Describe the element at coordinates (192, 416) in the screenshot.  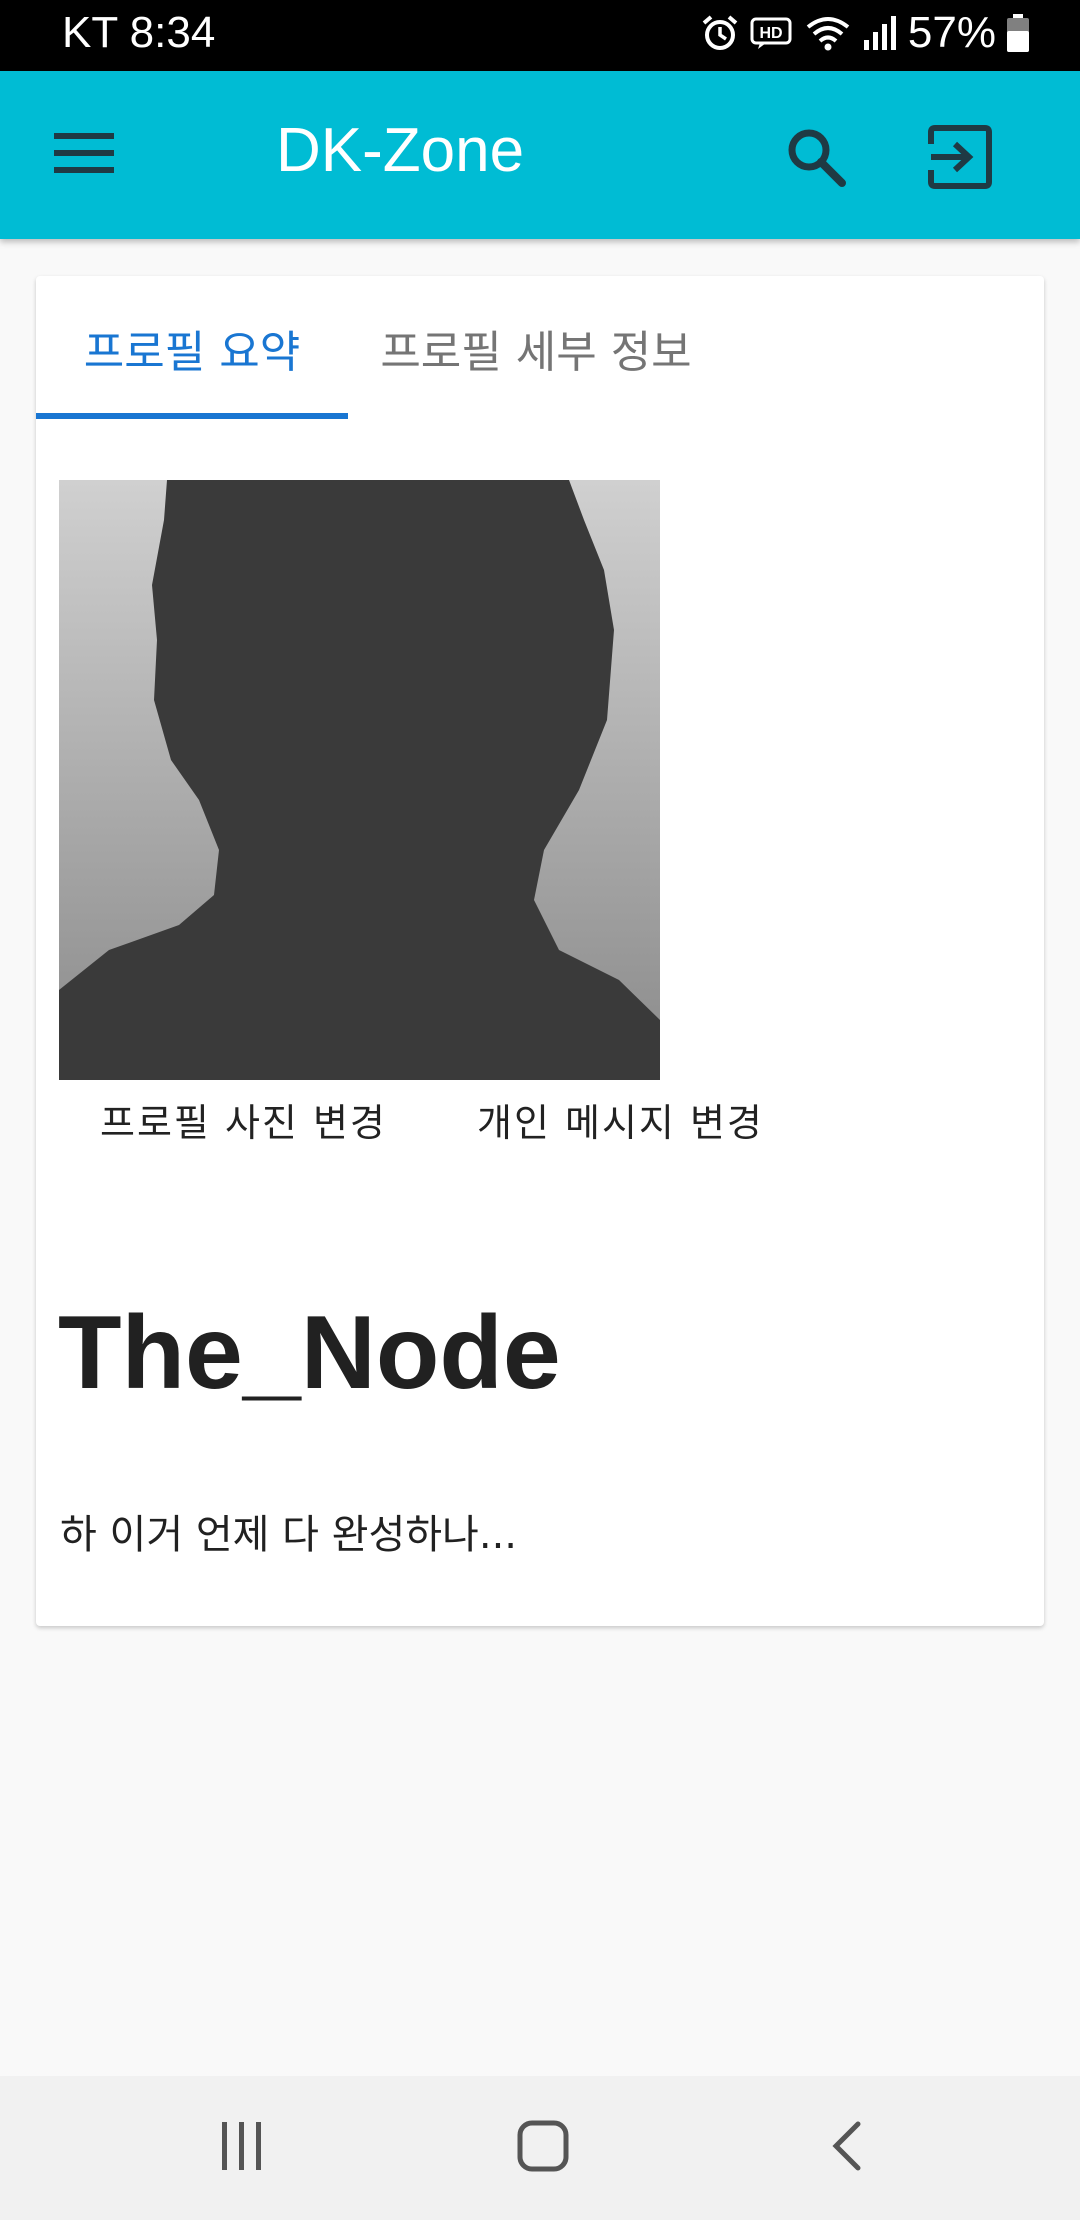
I see `tab-indicator` at that location.